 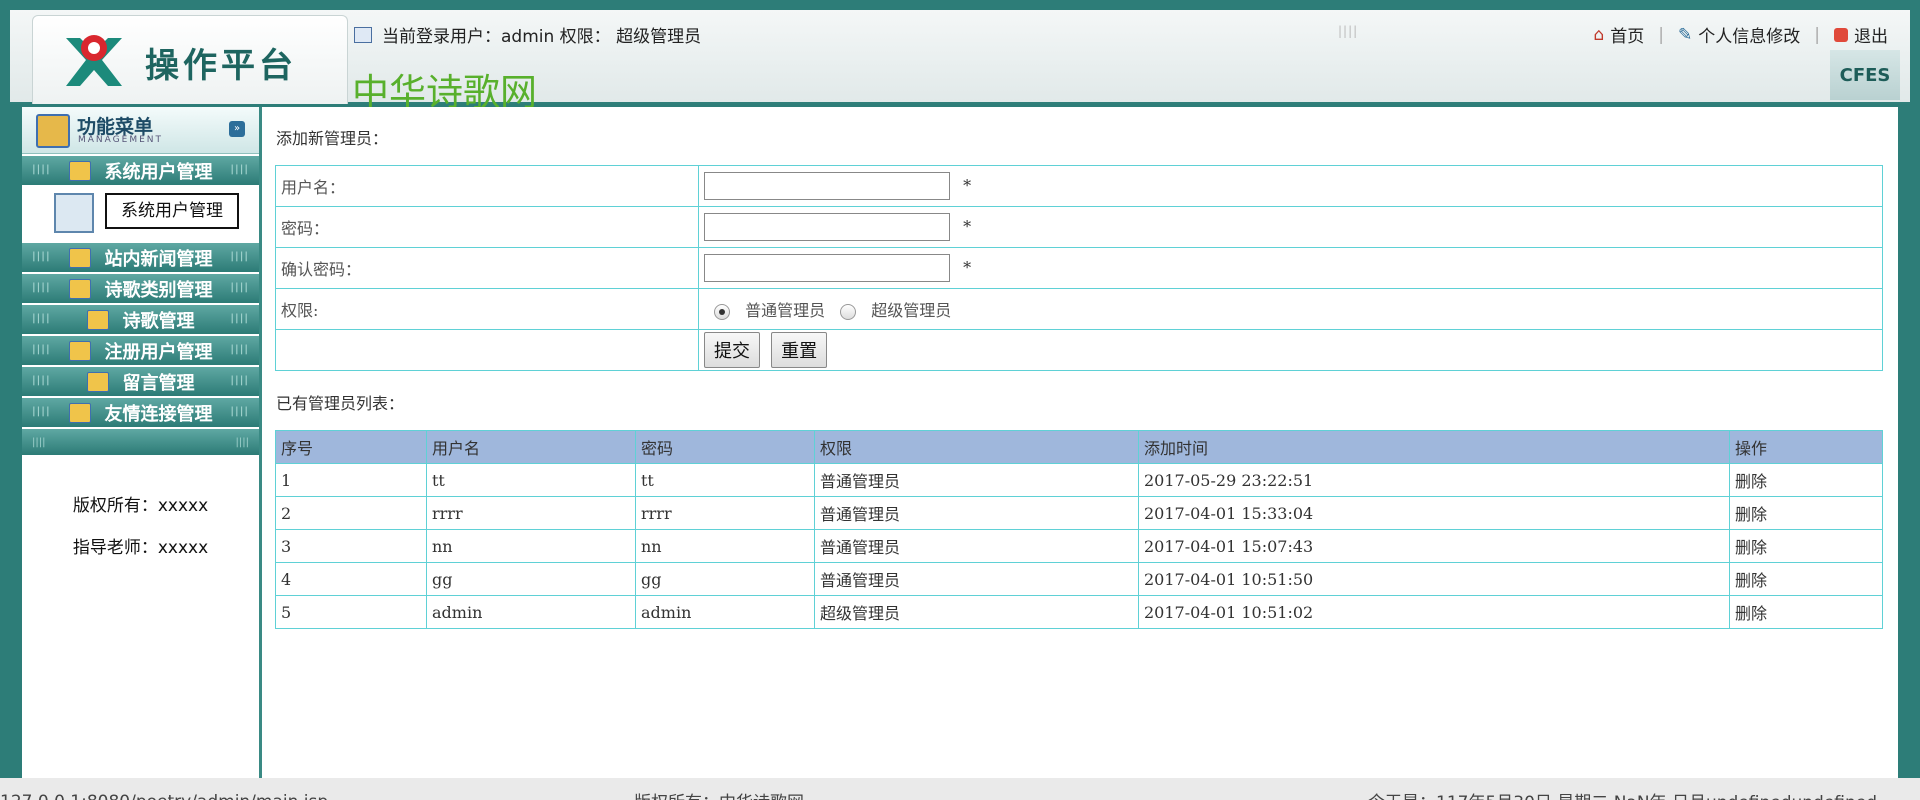 I want to click on collapse-icon: », so click(x=237, y=129).